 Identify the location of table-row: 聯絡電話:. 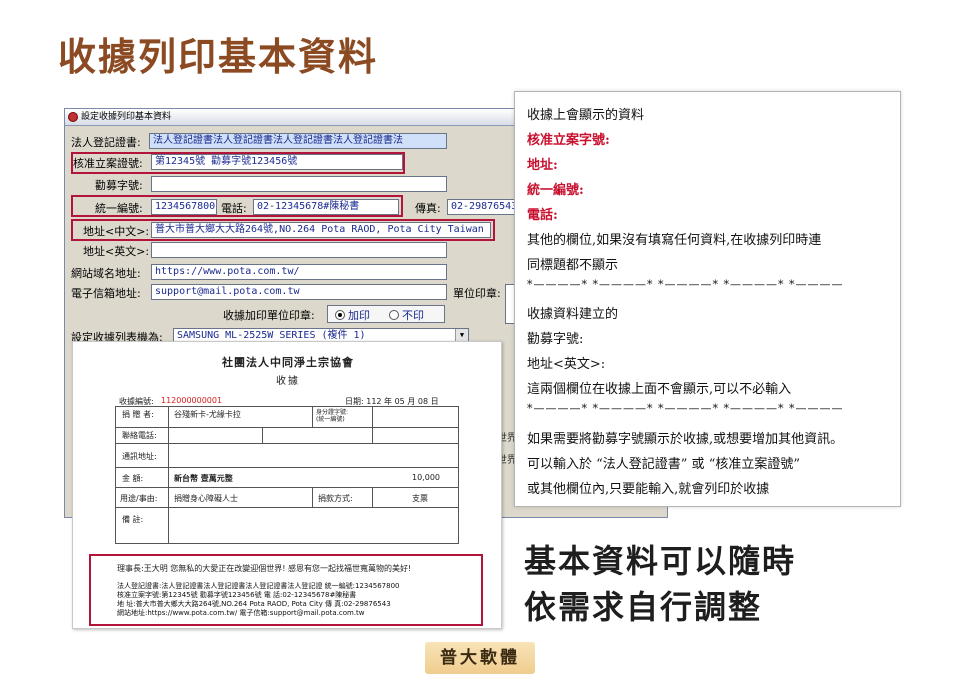
(287, 436).